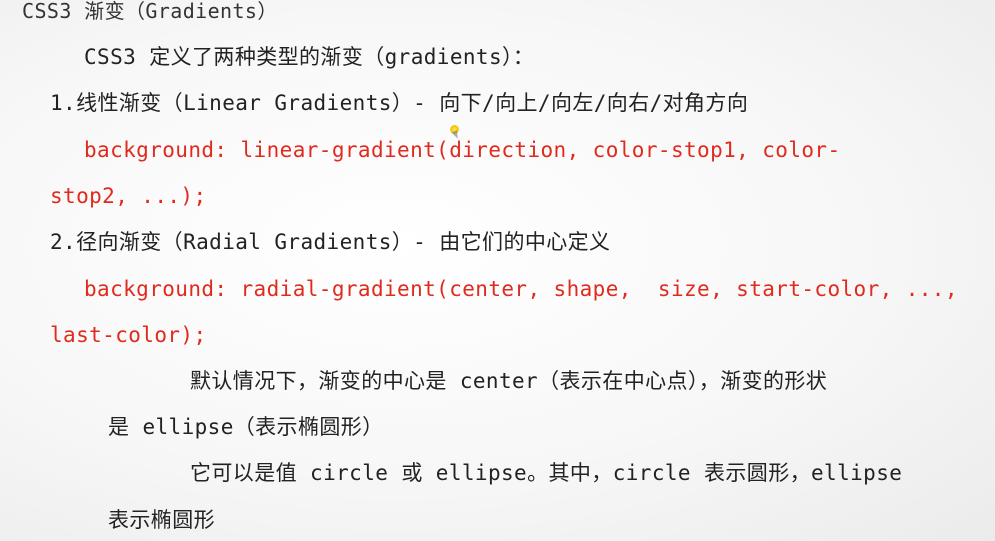 The height and width of the screenshot is (541, 995). I want to click on radial-gradient-code-line2: last-color);, so click(128, 335).